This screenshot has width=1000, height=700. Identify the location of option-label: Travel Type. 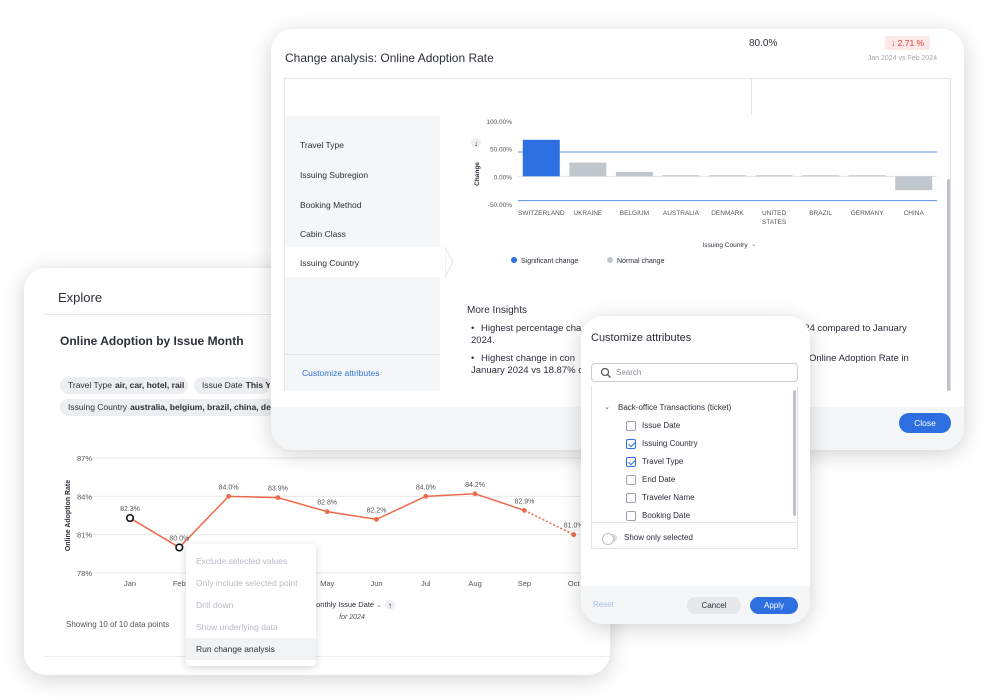
(663, 461).